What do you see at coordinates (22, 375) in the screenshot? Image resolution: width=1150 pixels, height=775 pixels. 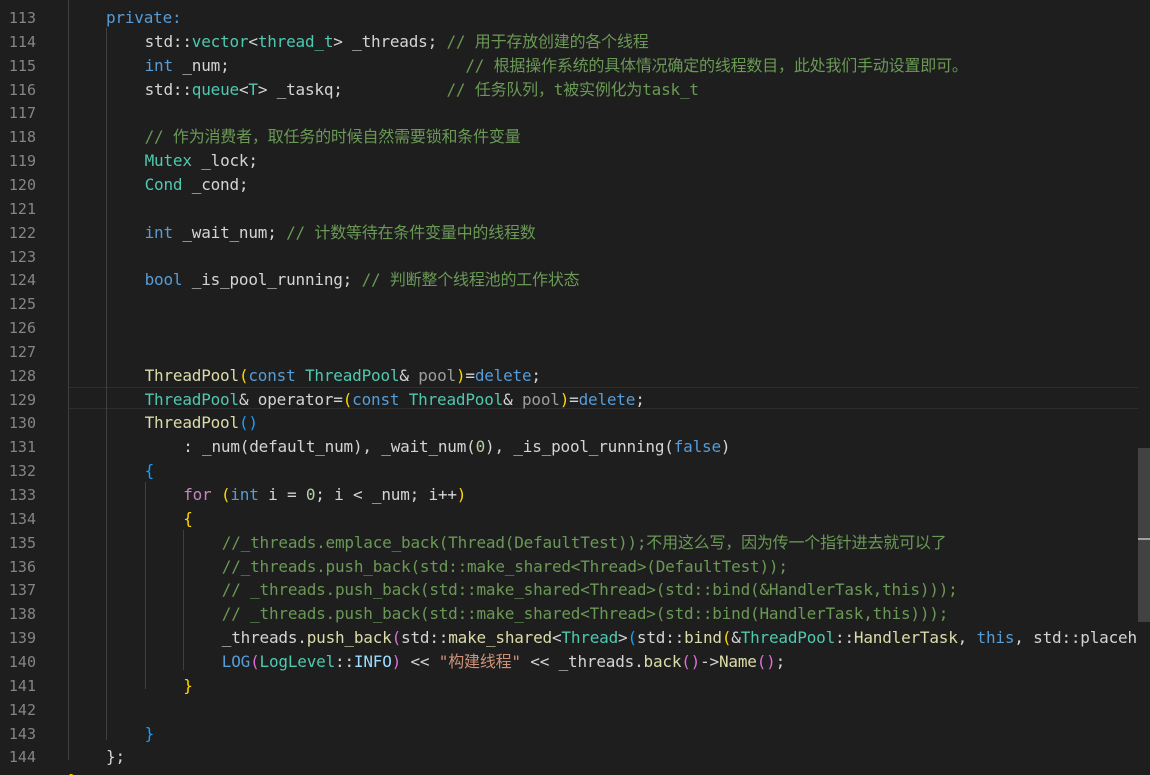 I see `line-number: 128` at bounding box center [22, 375].